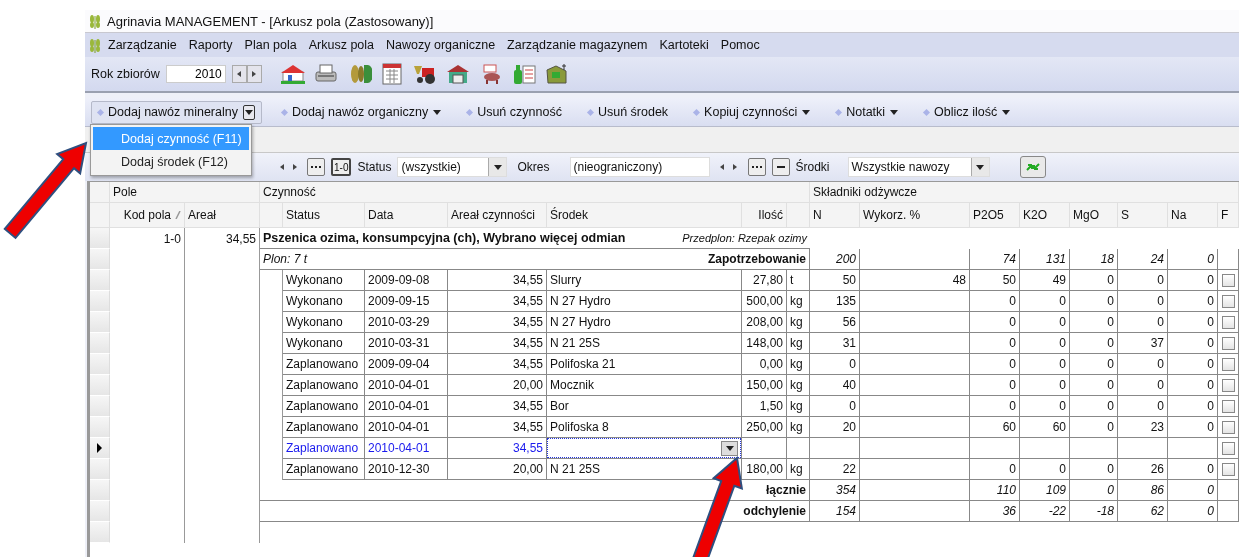  Describe the element at coordinates (835, 490) in the screenshot. I see `nitrogen-cell: 354` at that location.